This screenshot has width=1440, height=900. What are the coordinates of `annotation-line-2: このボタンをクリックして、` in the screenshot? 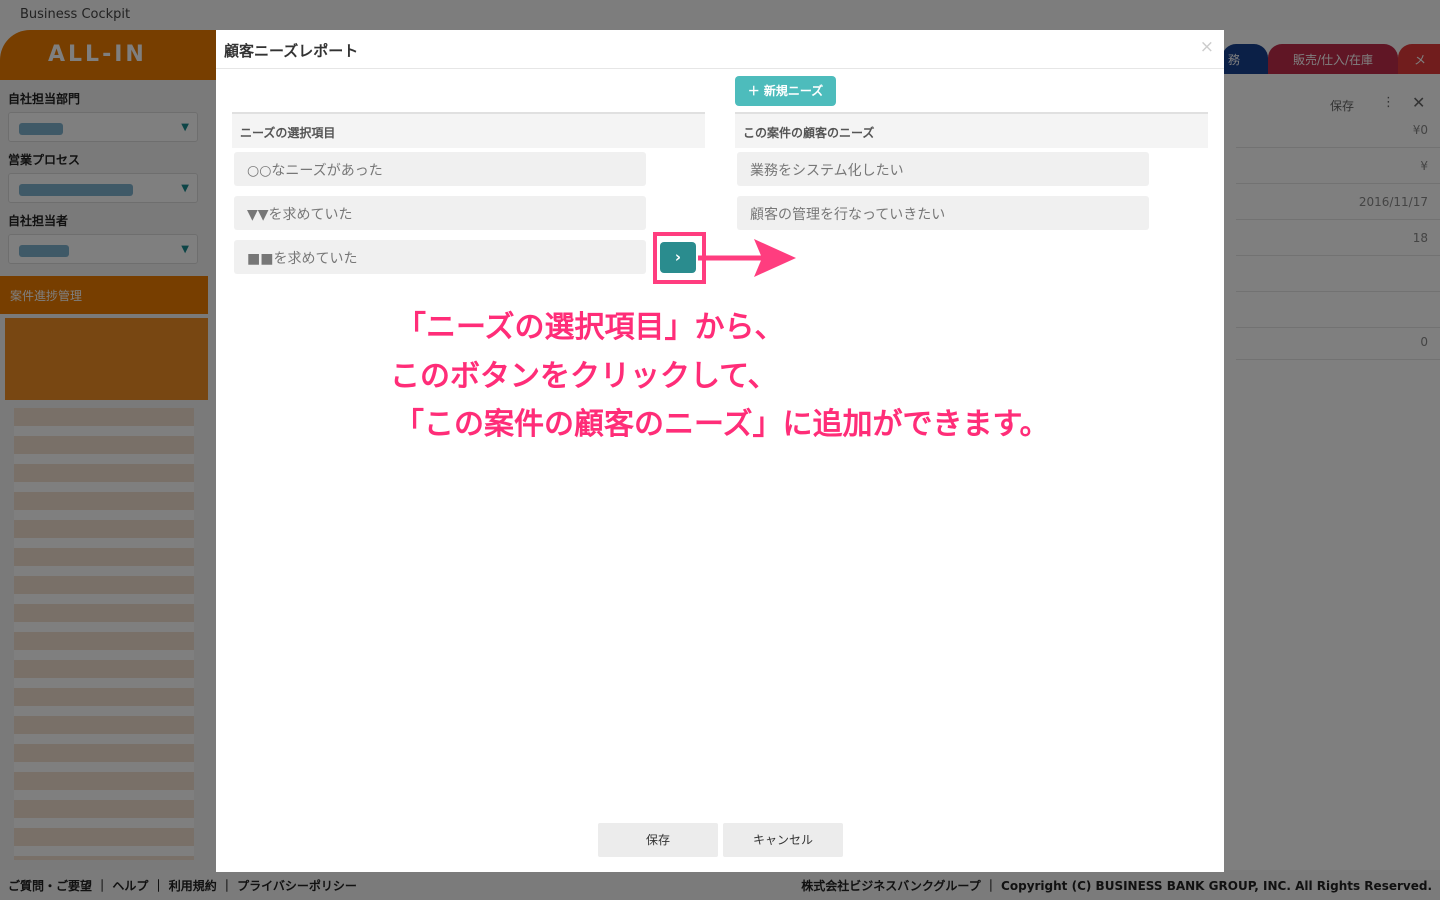 It's located at (584, 376).